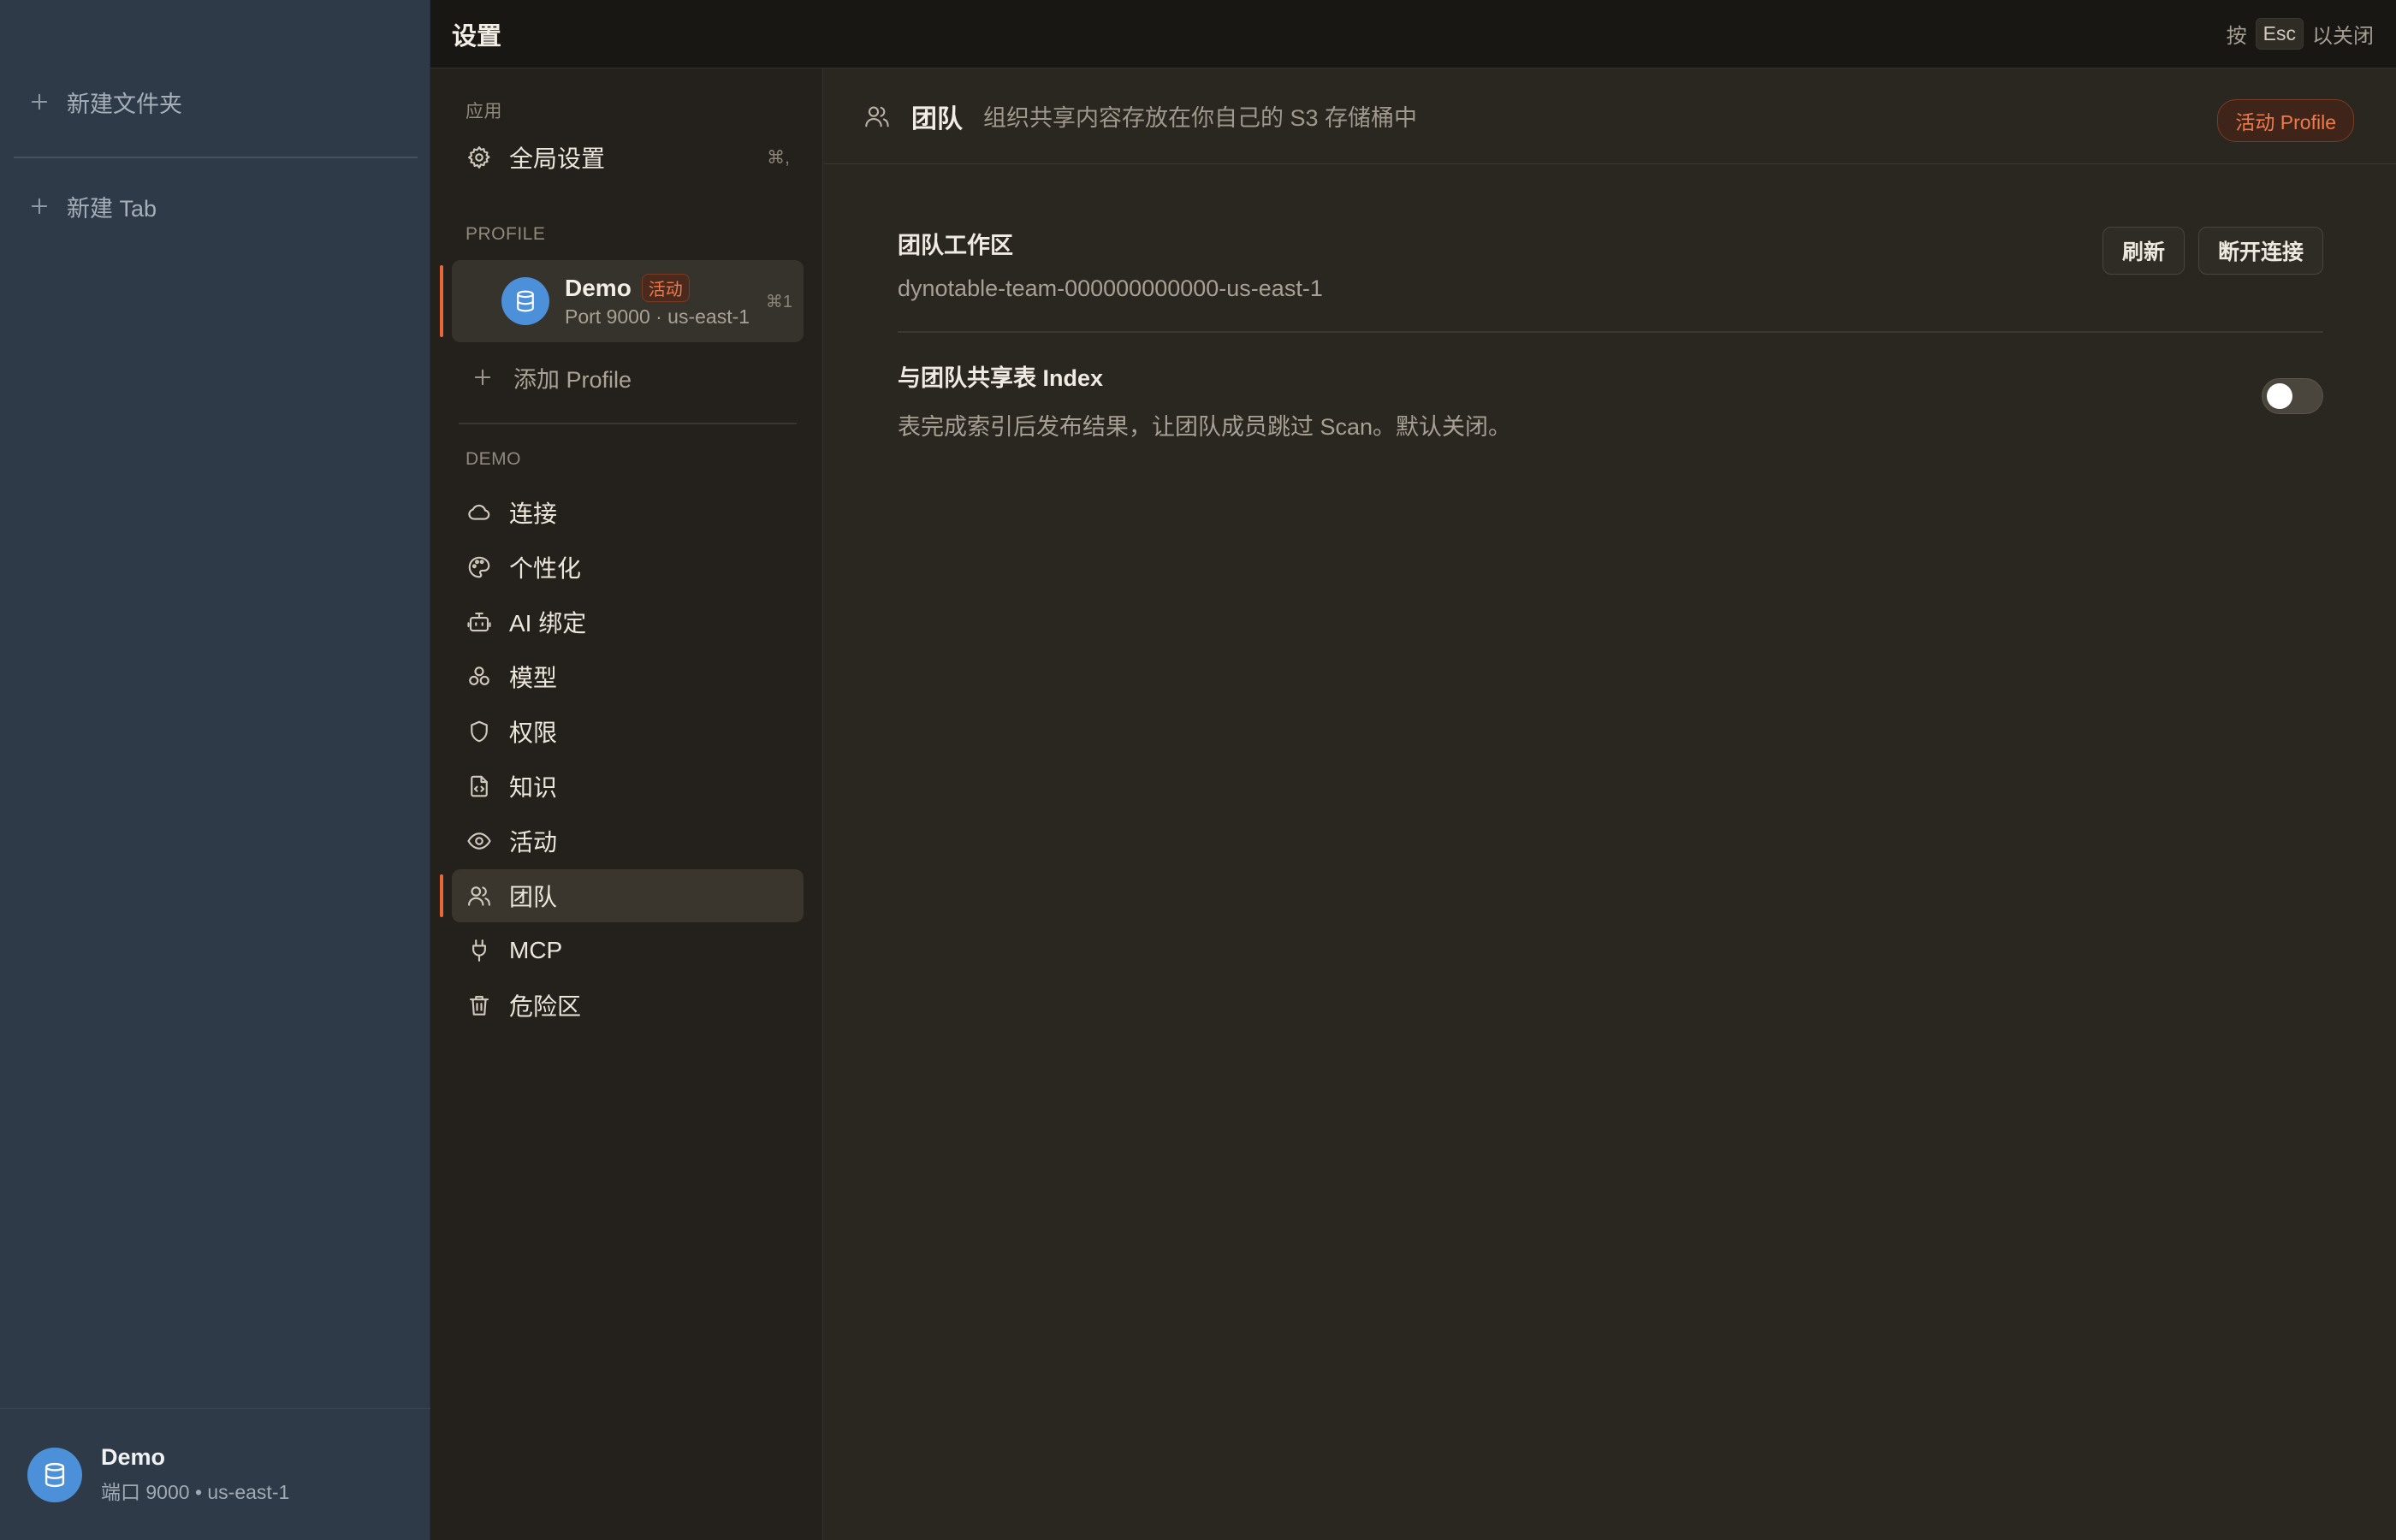 This screenshot has width=2396, height=1540. What do you see at coordinates (479, 567) in the screenshot?
I see `palette-icon` at bounding box center [479, 567].